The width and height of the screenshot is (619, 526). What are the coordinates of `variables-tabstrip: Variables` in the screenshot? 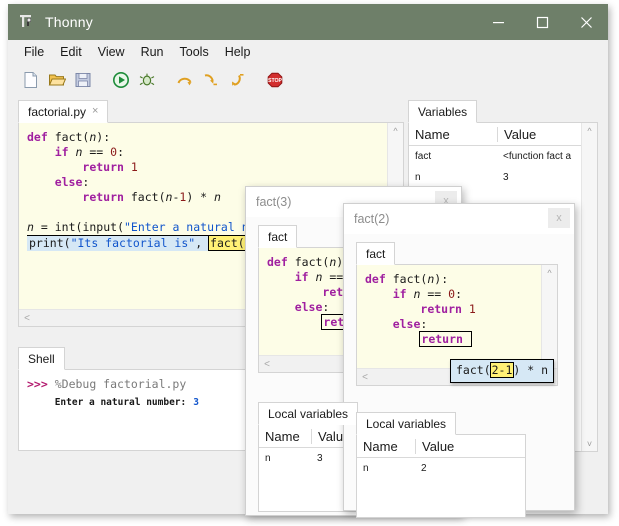 It's located at (503, 111).